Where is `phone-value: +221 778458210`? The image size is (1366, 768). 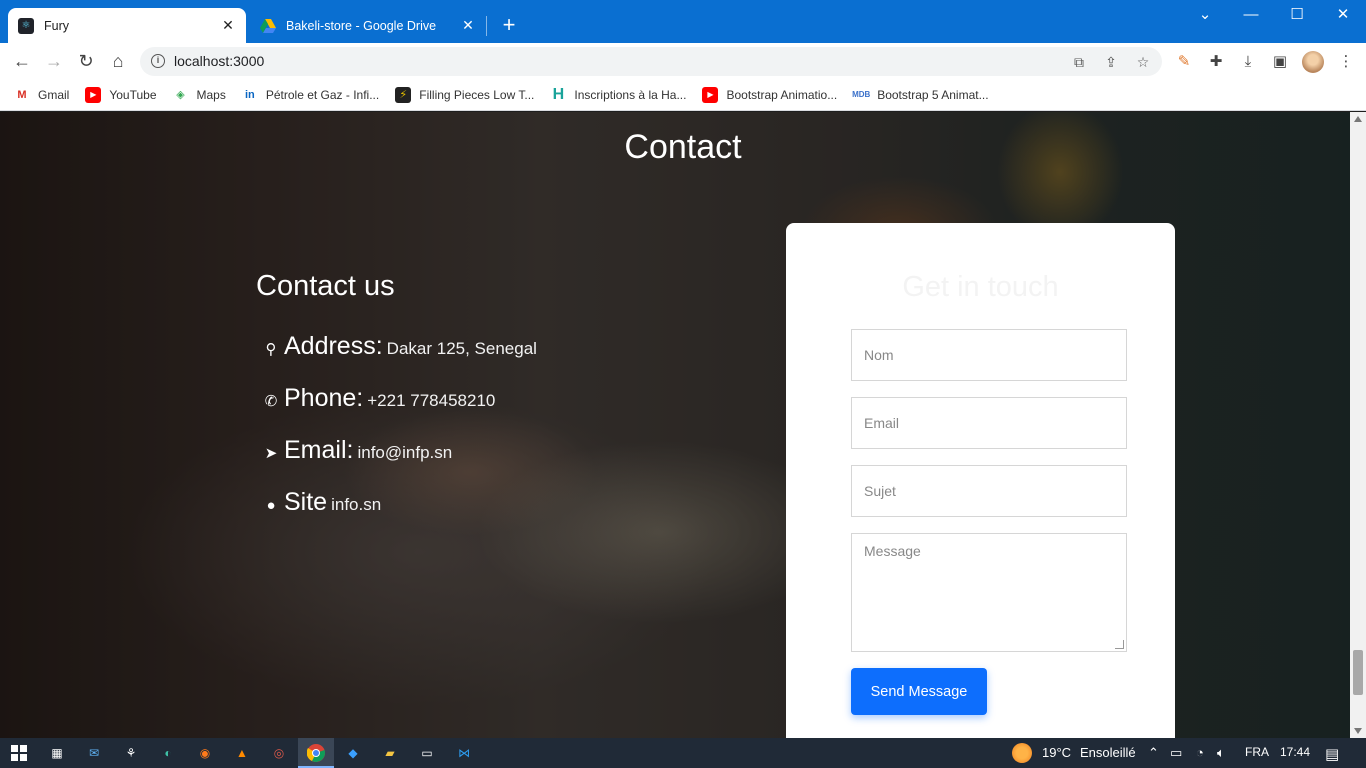
phone-value: +221 778458210 is located at coordinates (431, 400).